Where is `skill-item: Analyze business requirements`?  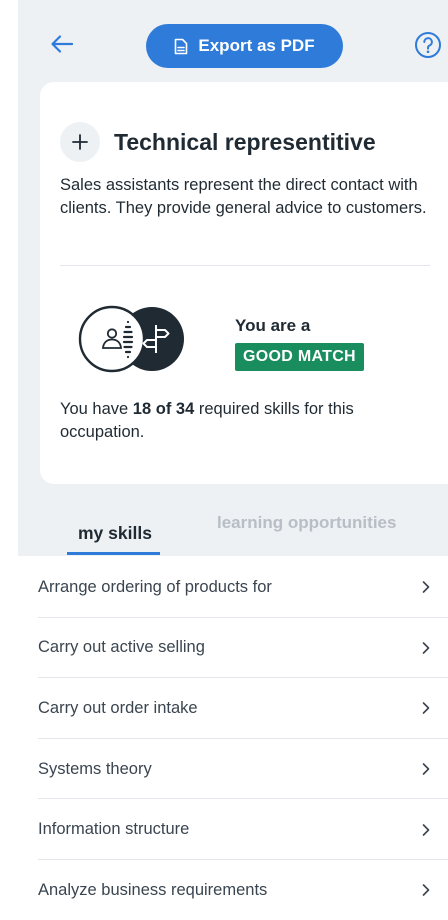
skill-item: Analyze business requirements is located at coordinates (224, 890).